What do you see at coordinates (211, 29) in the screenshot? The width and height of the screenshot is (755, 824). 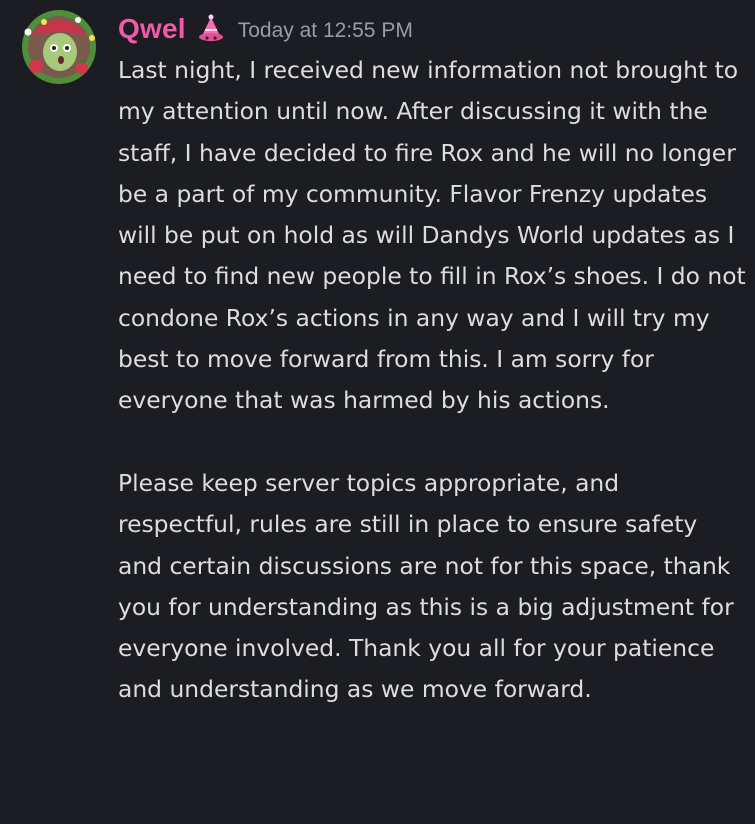 I see `pink-hat-role-icon` at bounding box center [211, 29].